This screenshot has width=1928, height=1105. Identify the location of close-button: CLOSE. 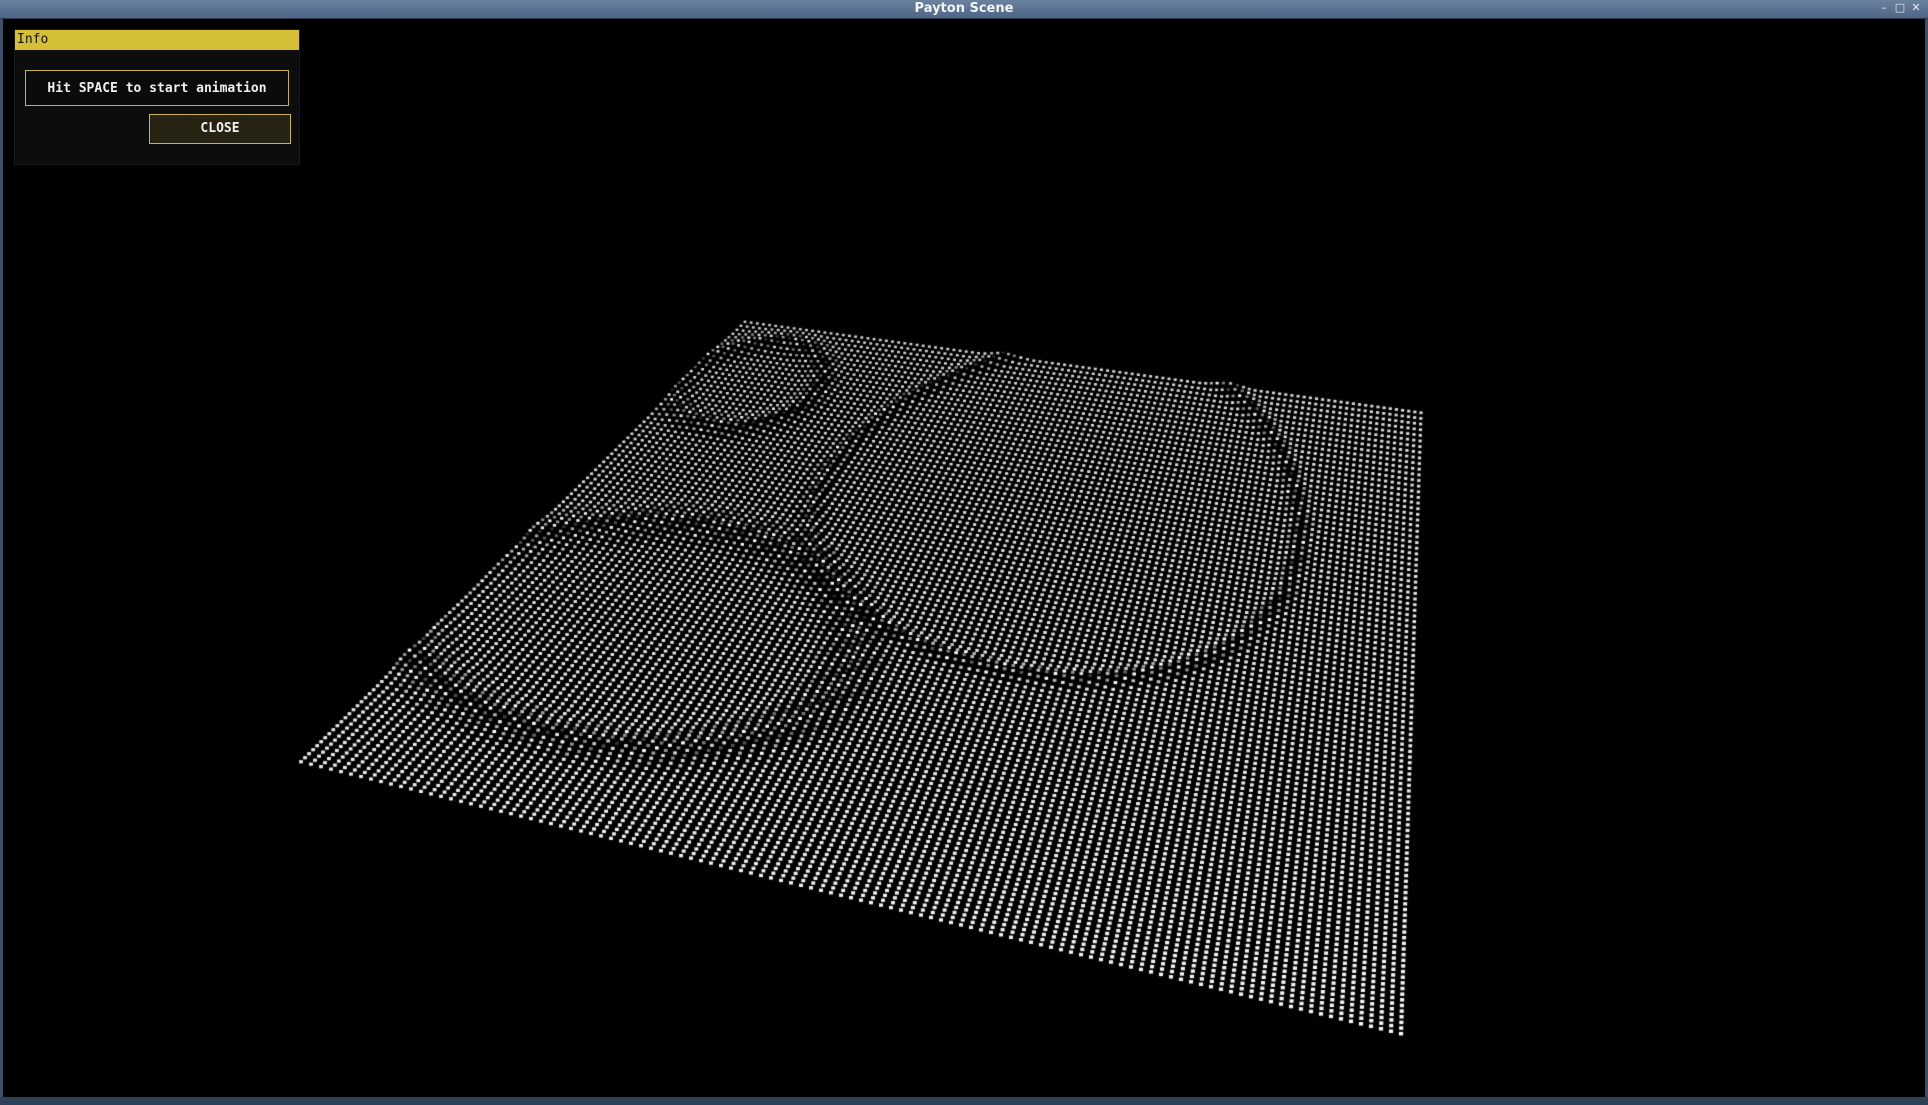
(220, 129).